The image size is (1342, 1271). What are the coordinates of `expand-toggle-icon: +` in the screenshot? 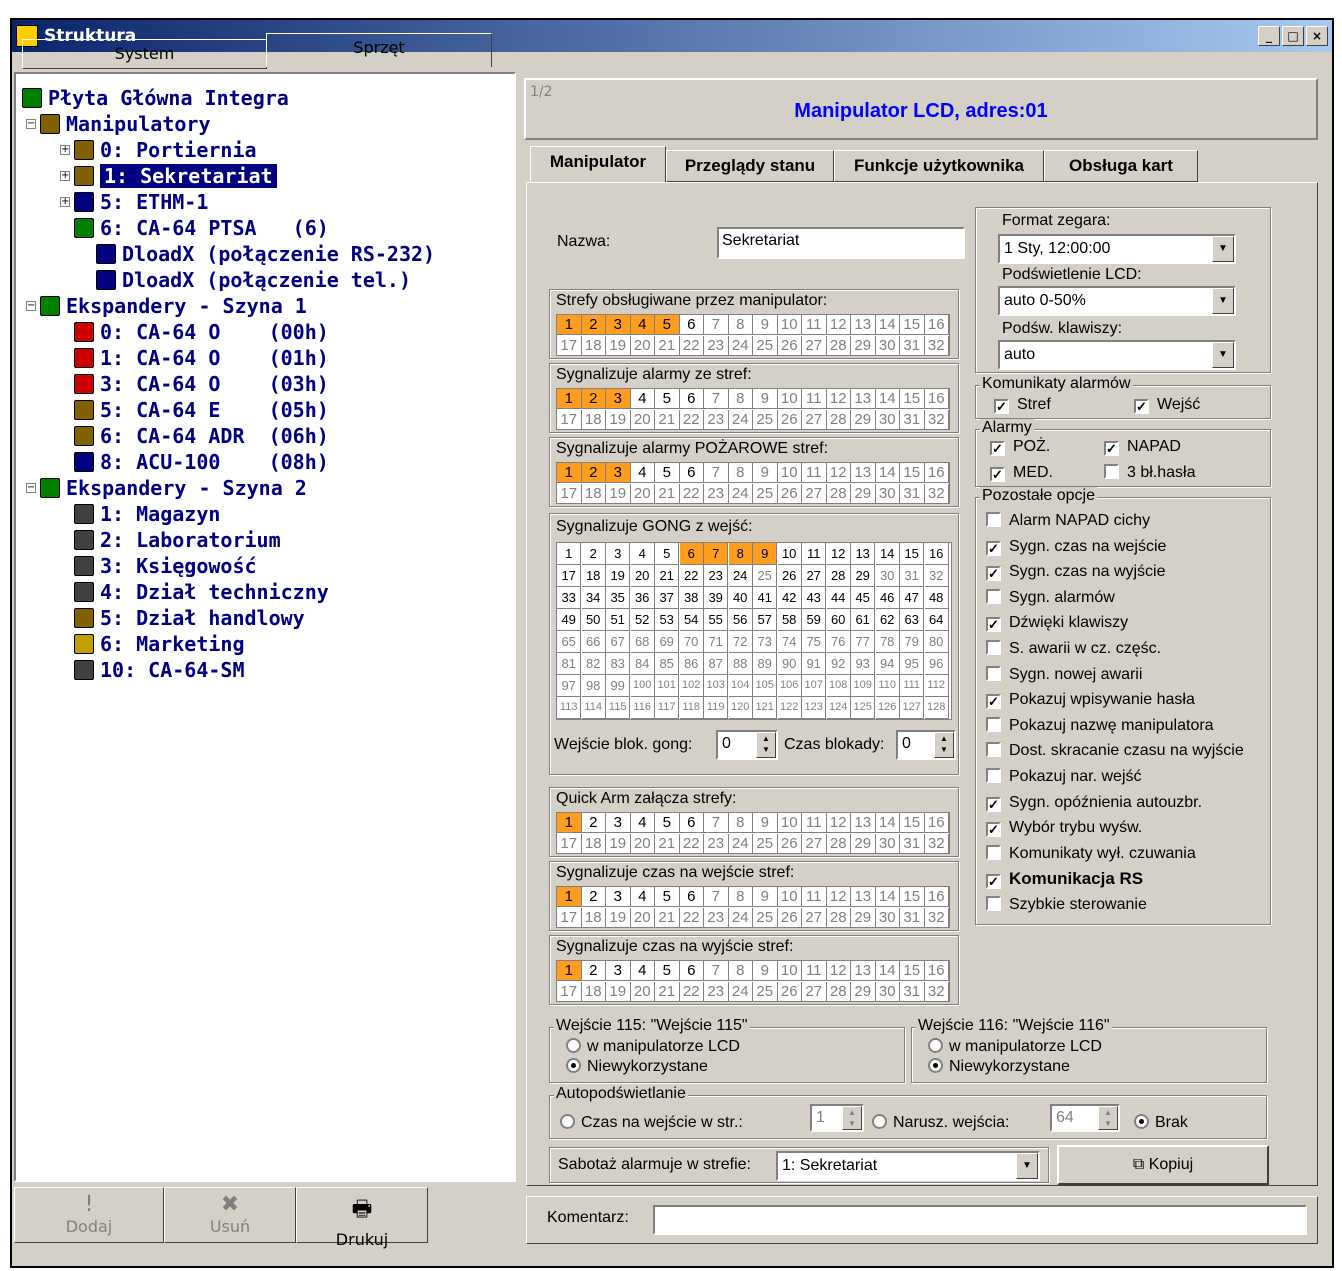 It's located at (65, 150).